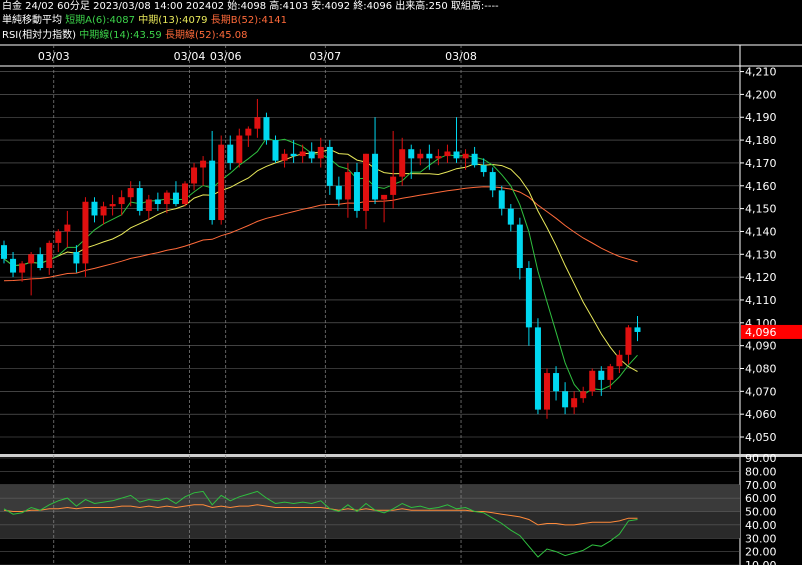 The image size is (802, 565). Describe the element at coordinates (761, 346) in the screenshot. I see `price-tick-label: 4,090` at that location.